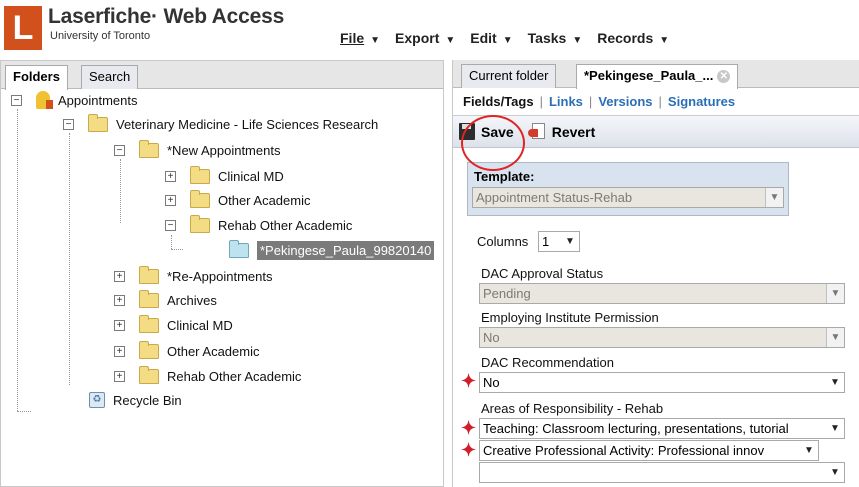 The width and height of the screenshot is (859, 487). What do you see at coordinates (701, 101) in the screenshot?
I see `tab-signatures: Signatures` at bounding box center [701, 101].